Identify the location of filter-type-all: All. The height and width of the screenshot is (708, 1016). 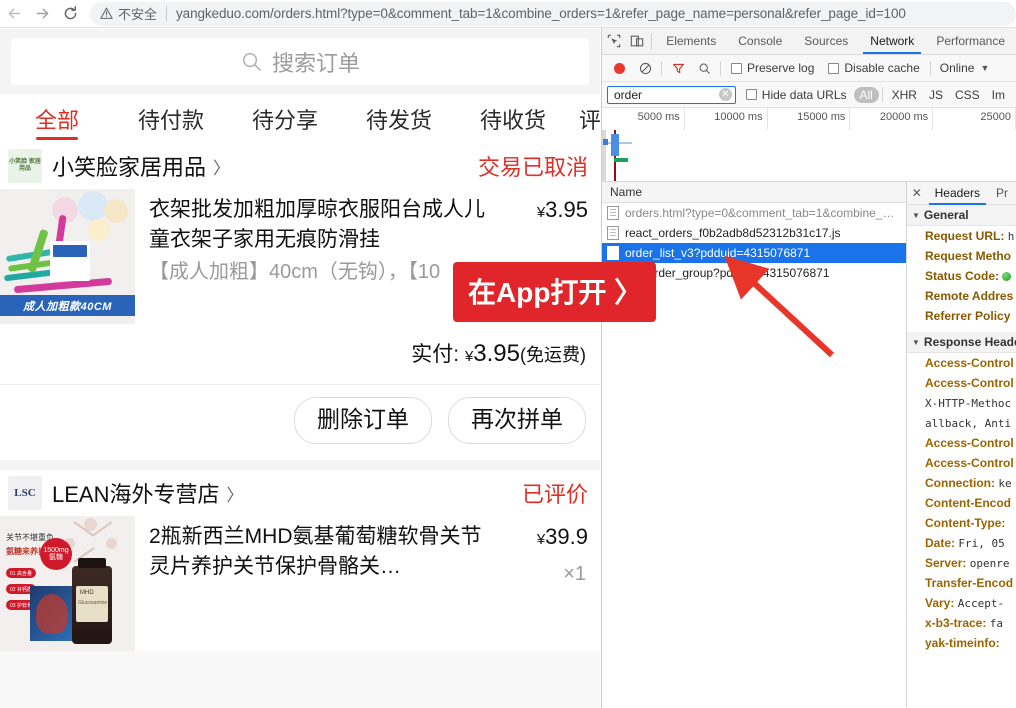
(866, 94).